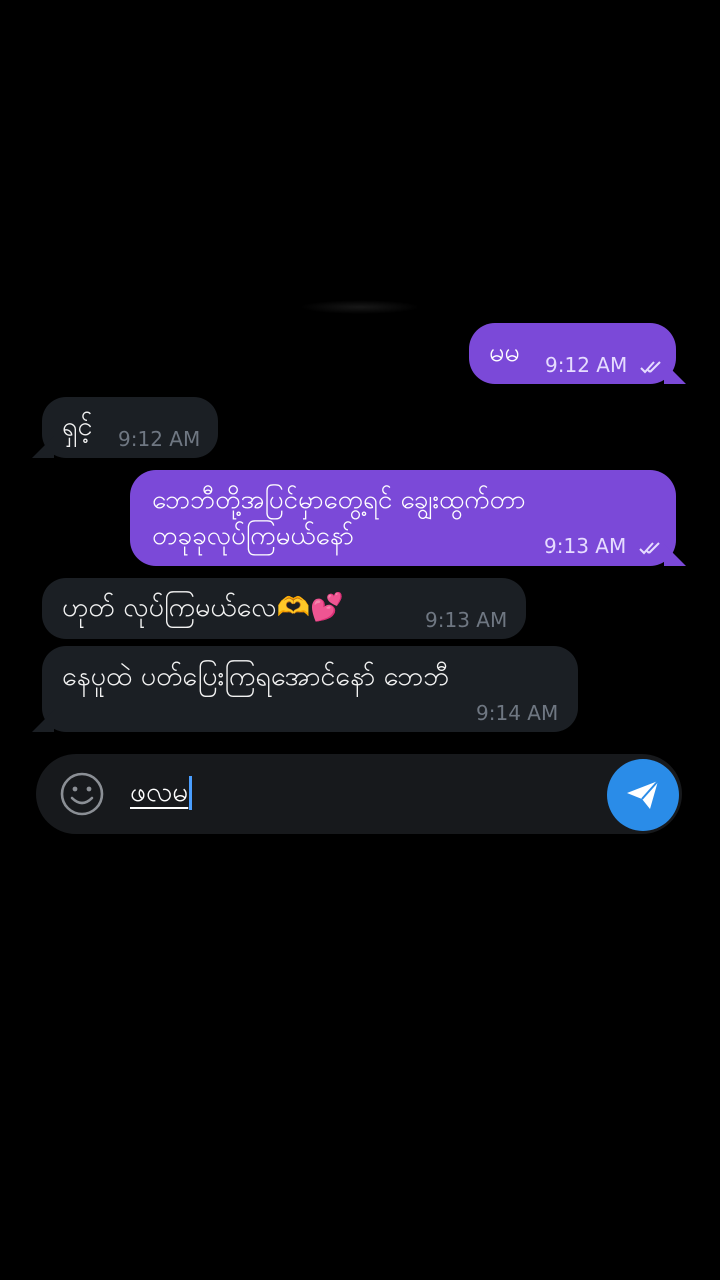 This screenshot has width=720, height=1280. Describe the element at coordinates (517, 713) in the screenshot. I see `message-time: 9:14 AM` at that location.